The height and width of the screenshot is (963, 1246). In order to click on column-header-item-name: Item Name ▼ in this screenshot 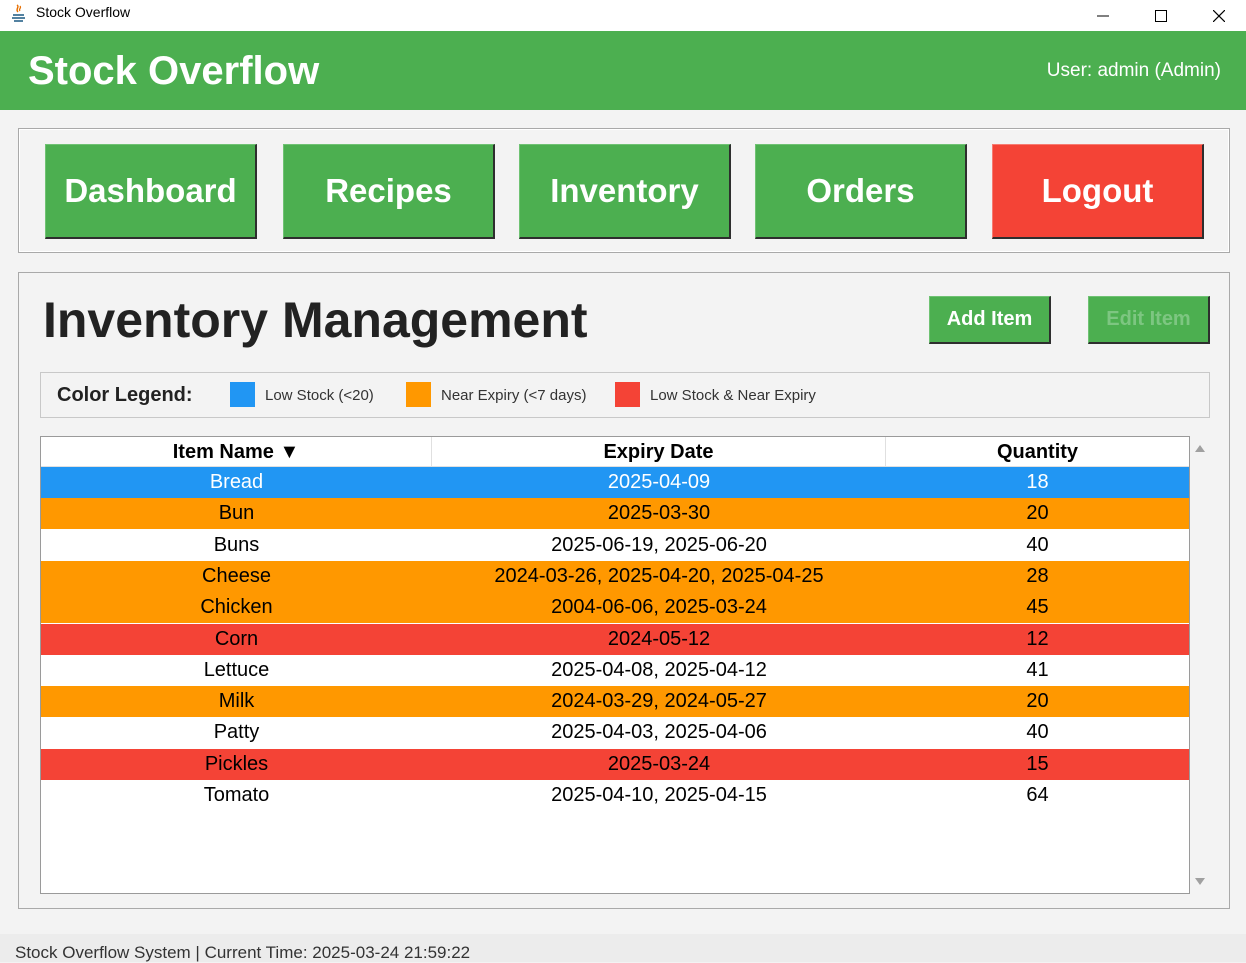, I will do `click(236, 452)`.